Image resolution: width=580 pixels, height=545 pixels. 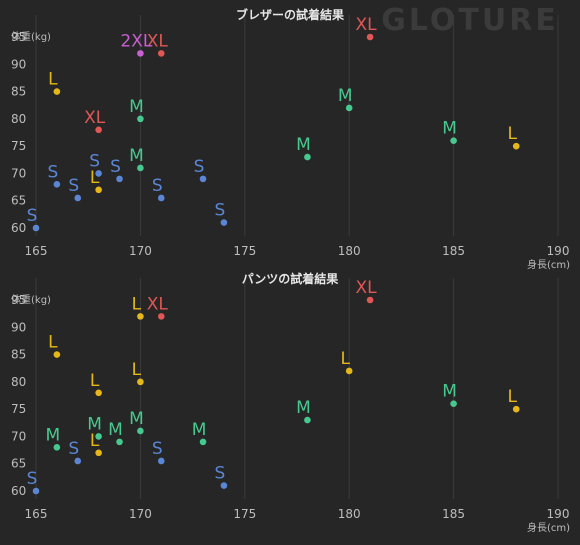 I want to click on chart-title: パンツの試着結果, so click(x=290, y=278).